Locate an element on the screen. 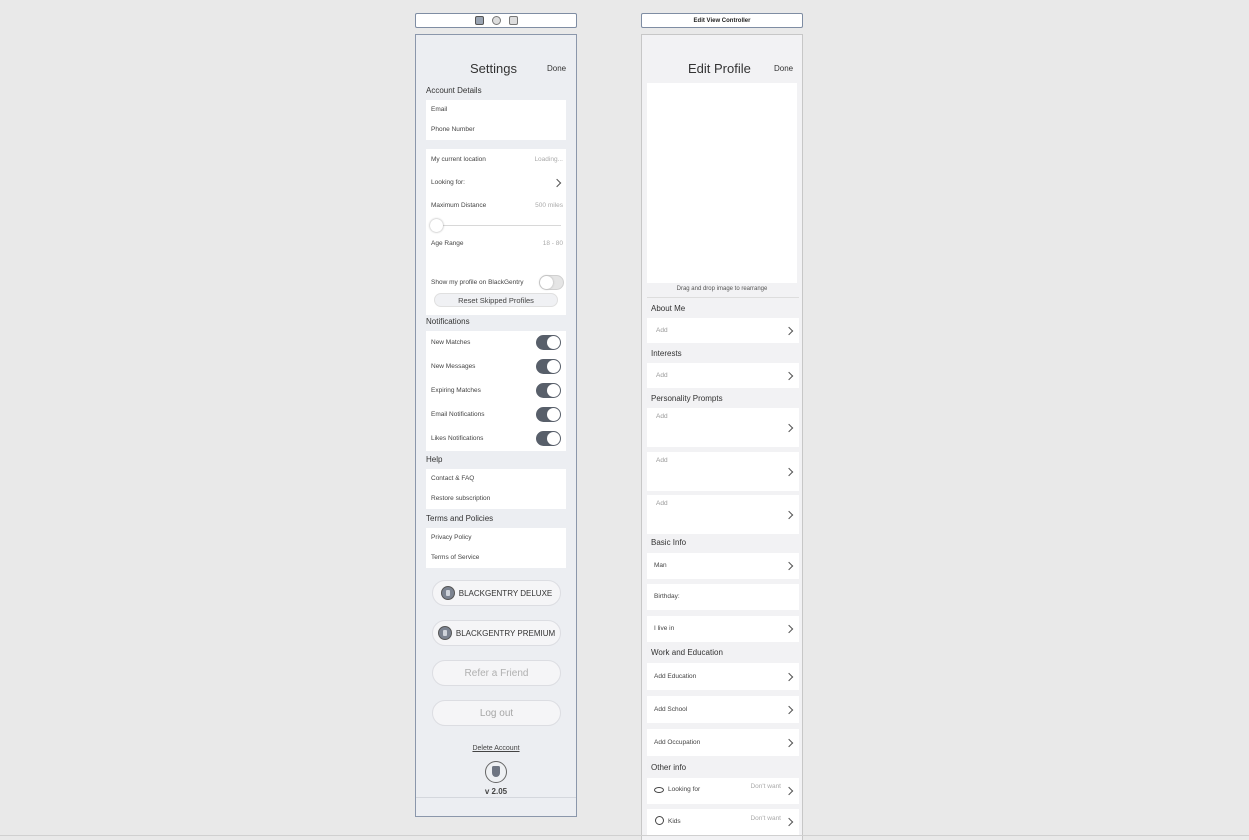 The width and height of the screenshot is (1249, 840). gender-value: Man is located at coordinates (660, 565).